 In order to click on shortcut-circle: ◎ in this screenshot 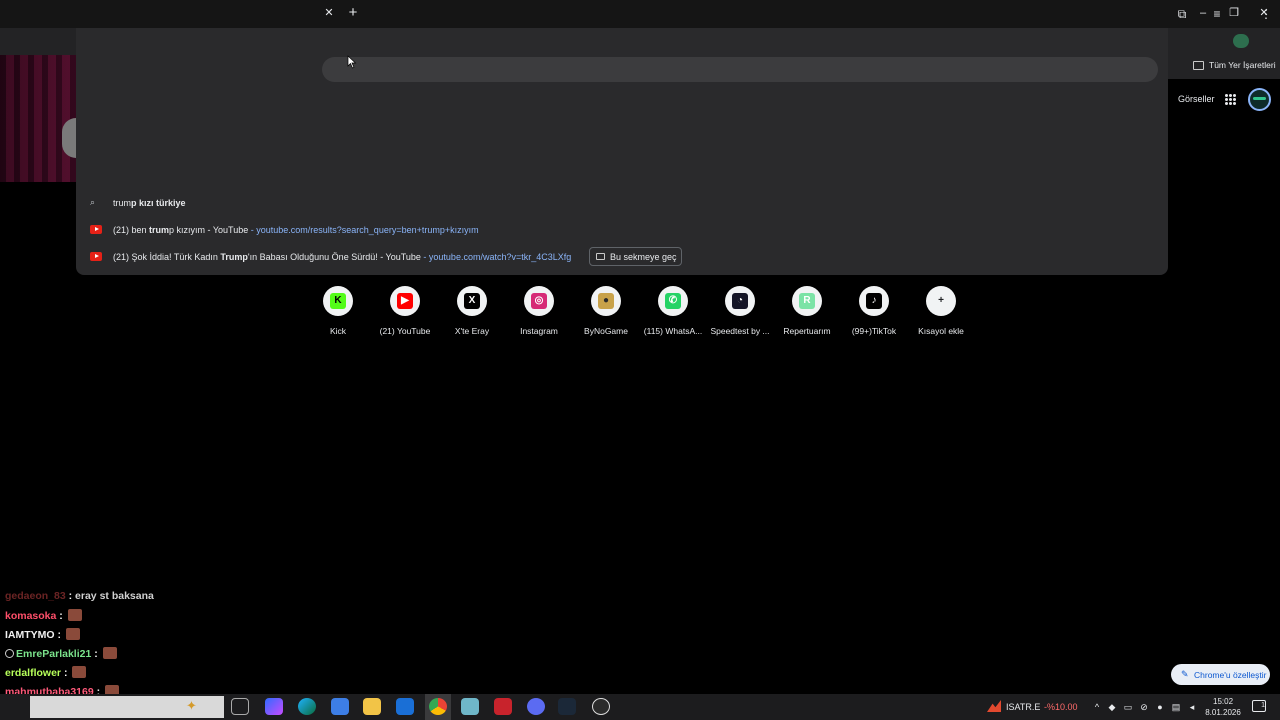, I will do `click(539, 301)`.